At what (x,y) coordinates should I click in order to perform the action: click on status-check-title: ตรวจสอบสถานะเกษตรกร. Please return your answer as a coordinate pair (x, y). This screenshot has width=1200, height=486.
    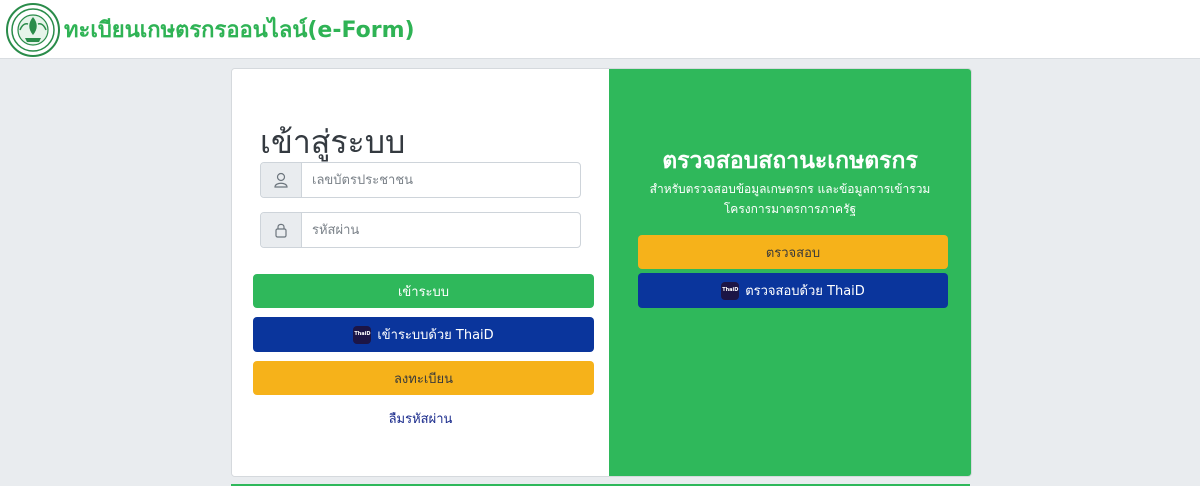
    Looking at the image, I should click on (790, 161).